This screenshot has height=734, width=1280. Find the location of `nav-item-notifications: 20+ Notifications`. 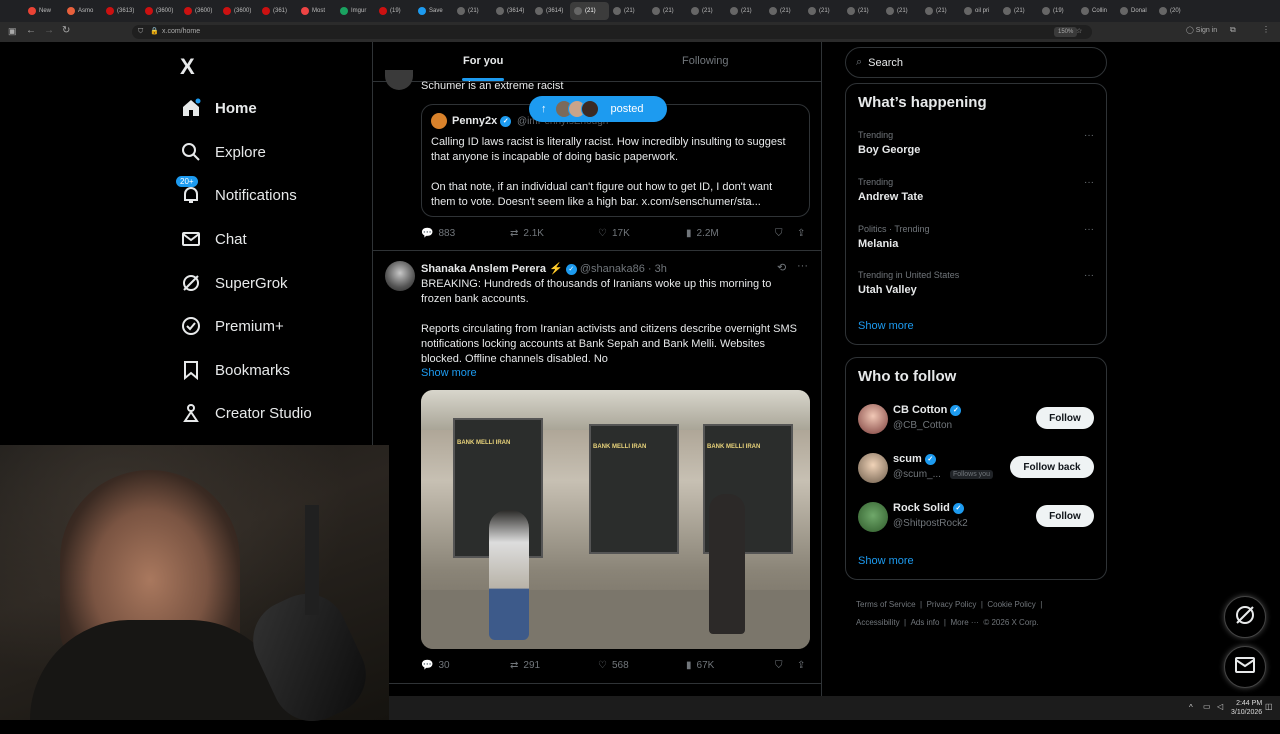

nav-item-notifications: 20+ Notifications is located at coordinates (236, 193).